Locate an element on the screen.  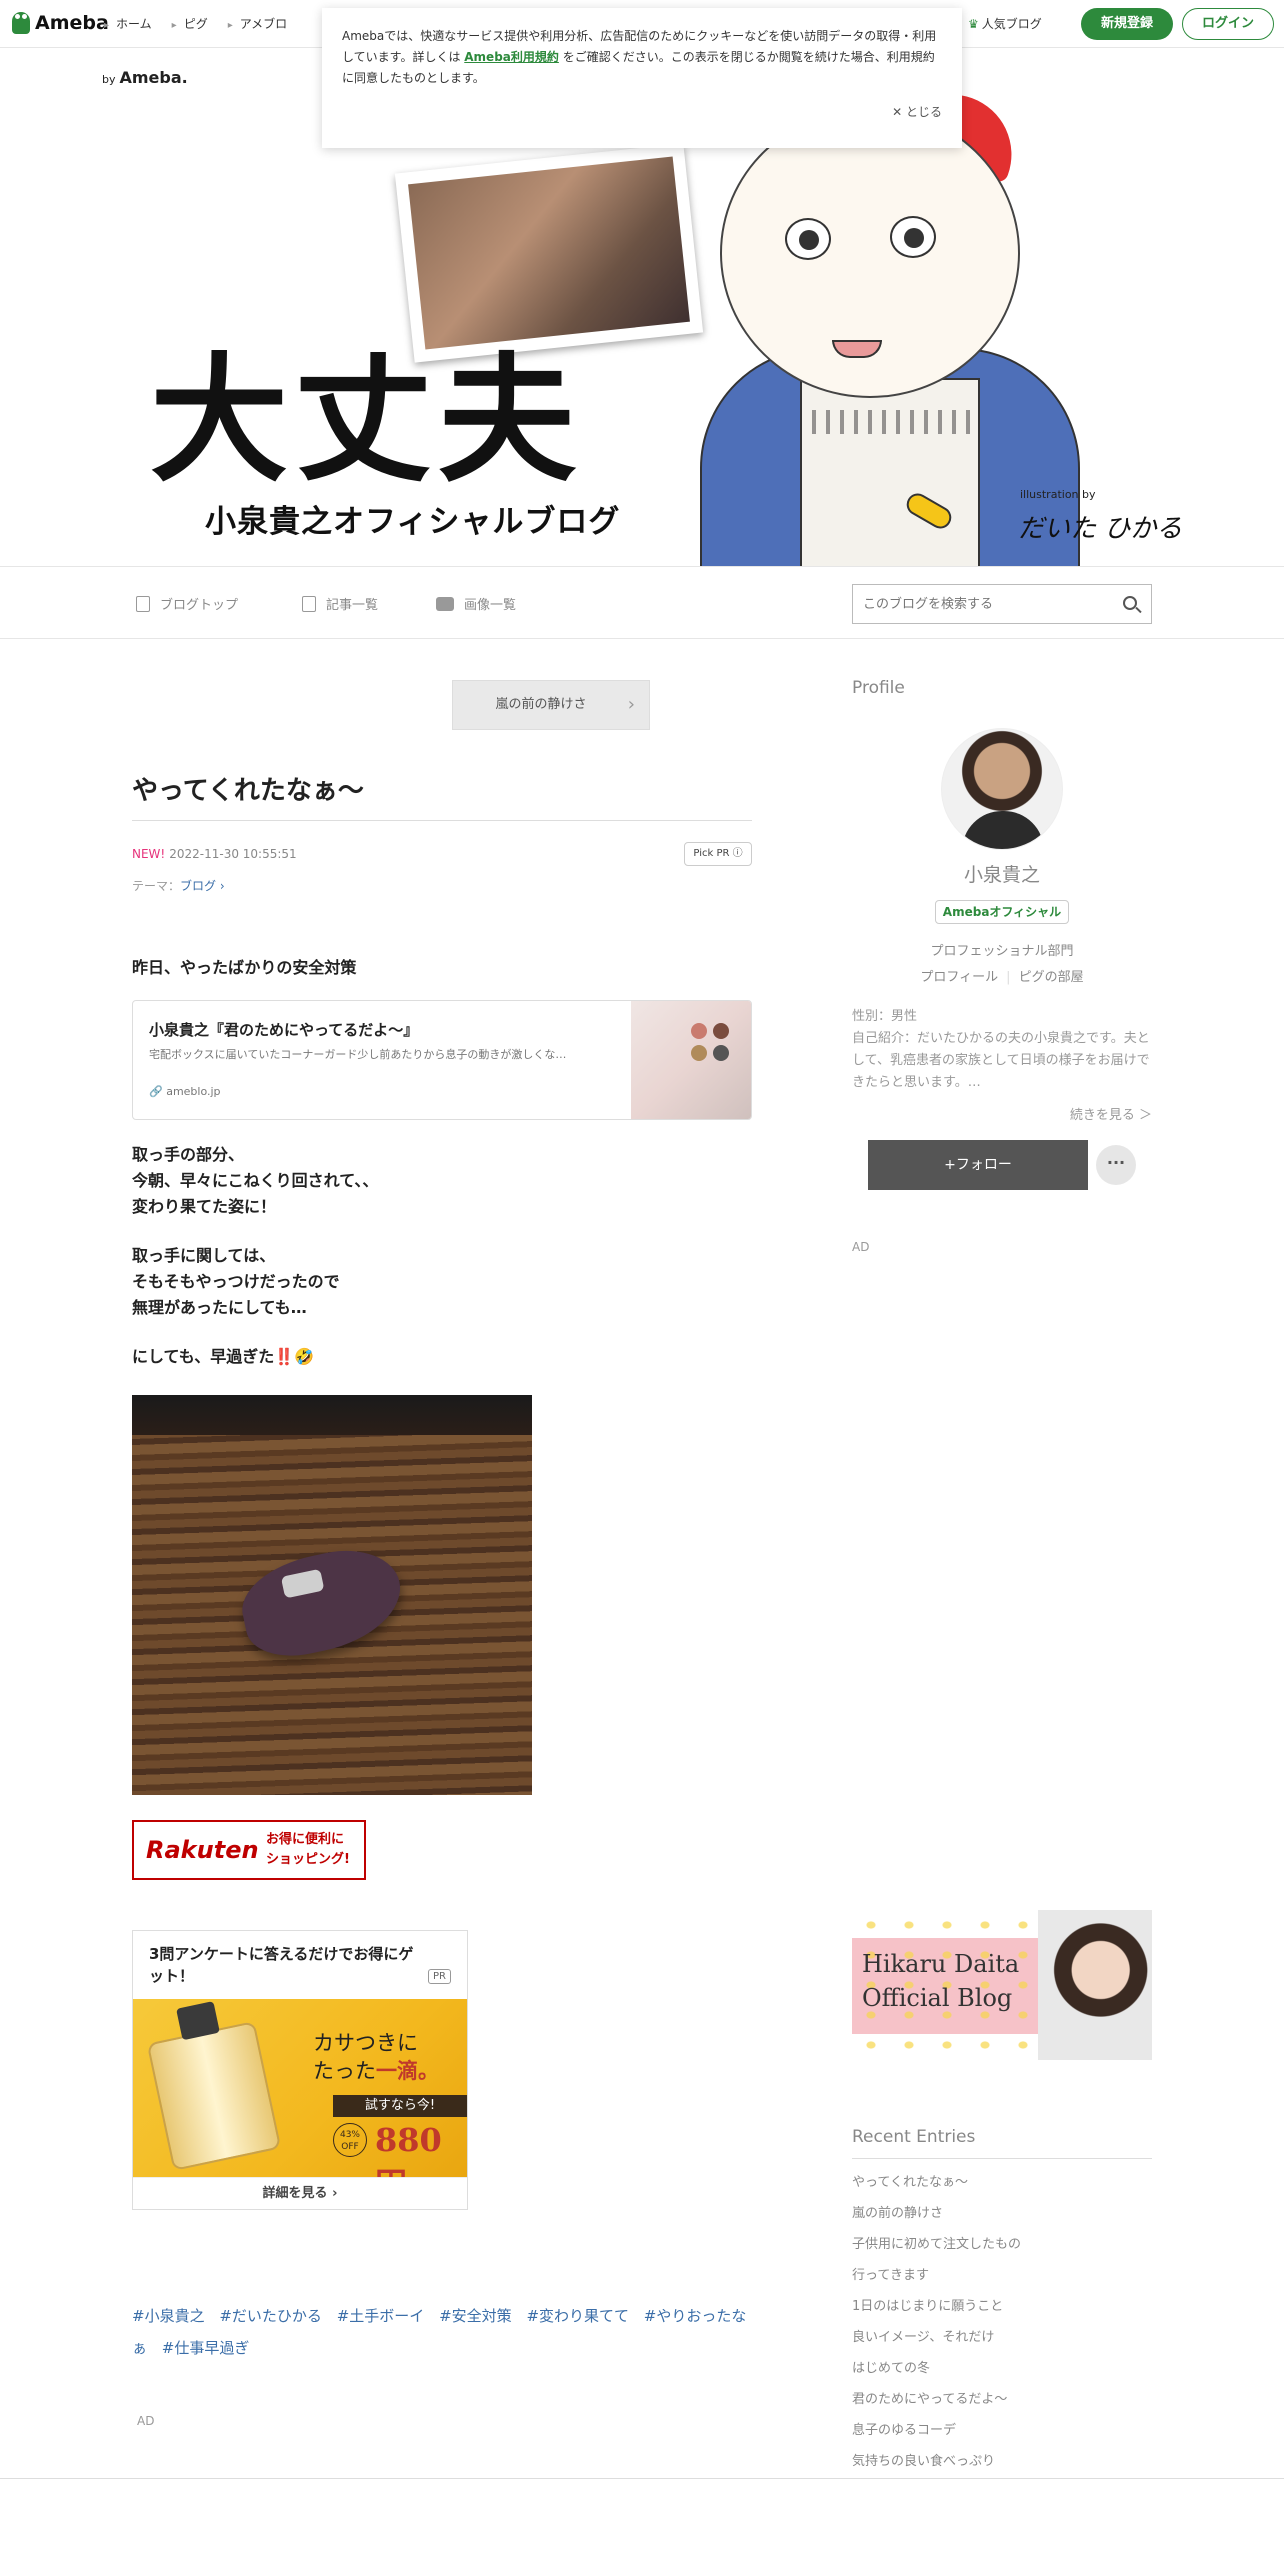
banner-portrait is located at coordinates (1095, 1985).